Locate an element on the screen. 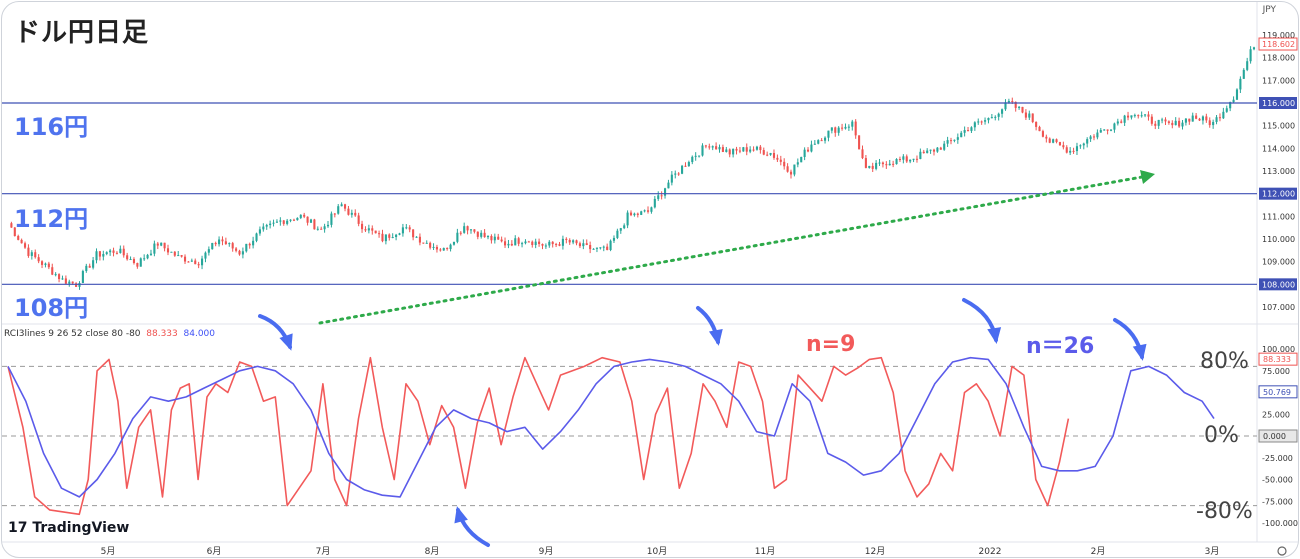  month-label-8: 2022 is located at coordinates (990, 552).